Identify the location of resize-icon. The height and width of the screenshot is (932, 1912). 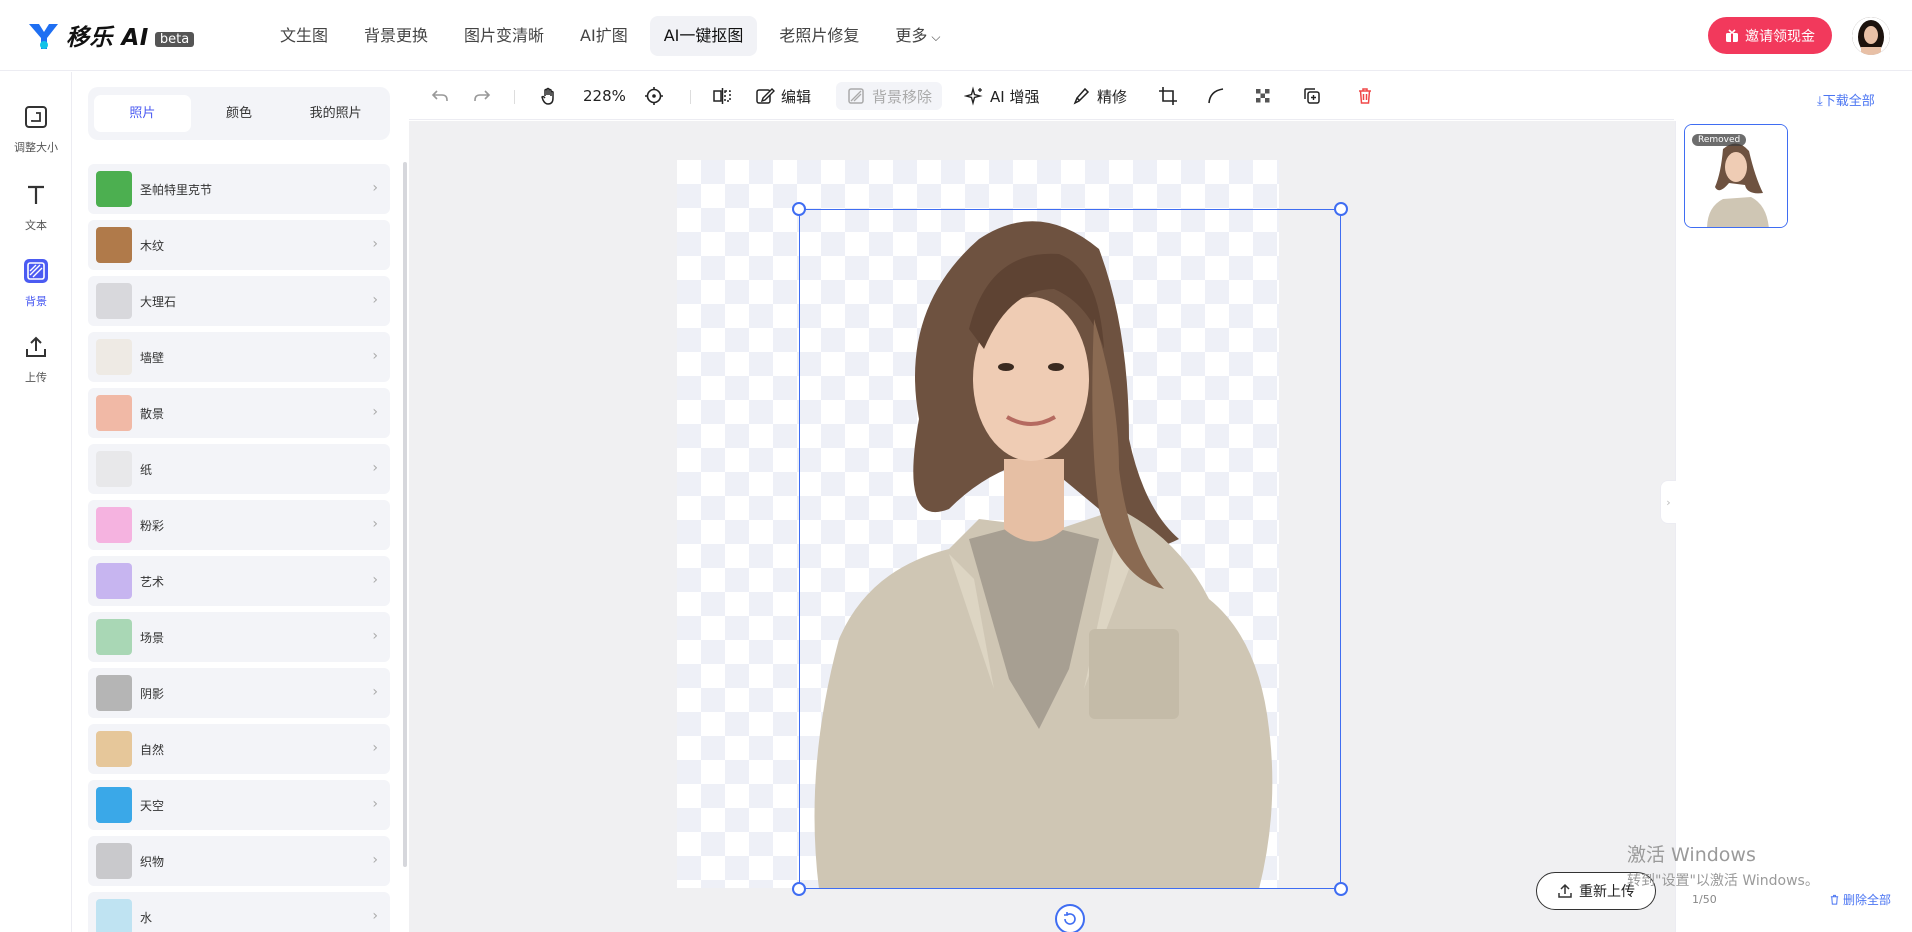
(36, 117).